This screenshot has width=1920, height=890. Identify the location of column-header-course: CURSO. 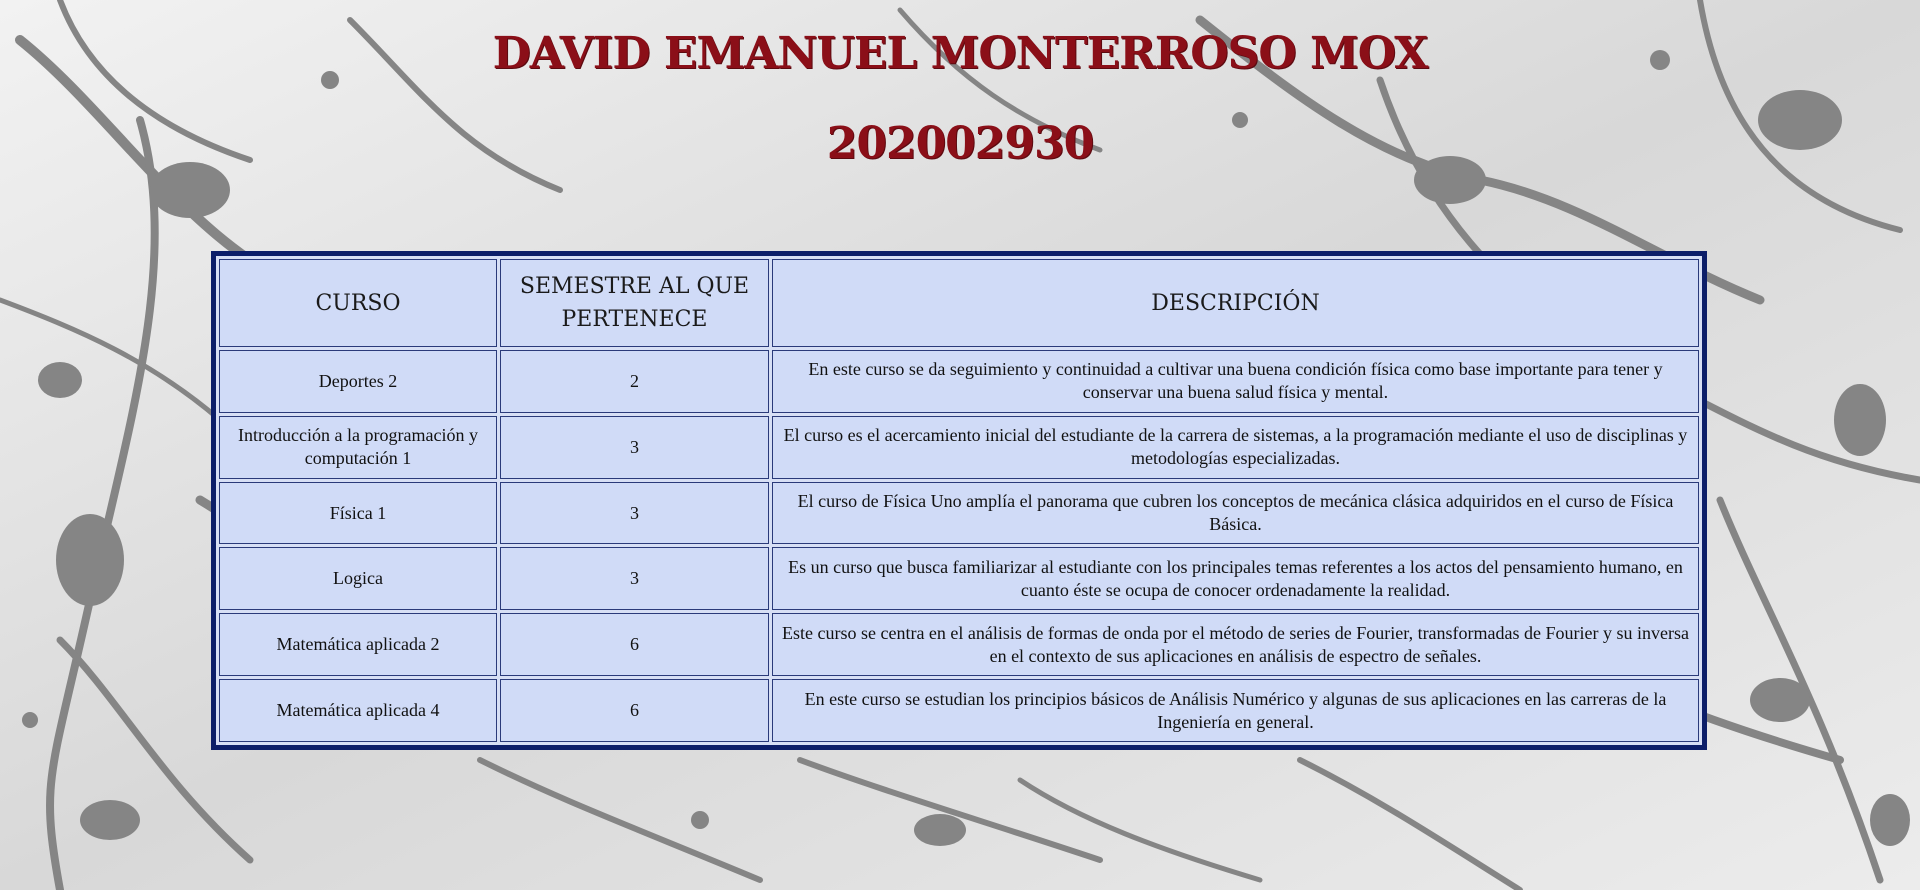
(358, 303).